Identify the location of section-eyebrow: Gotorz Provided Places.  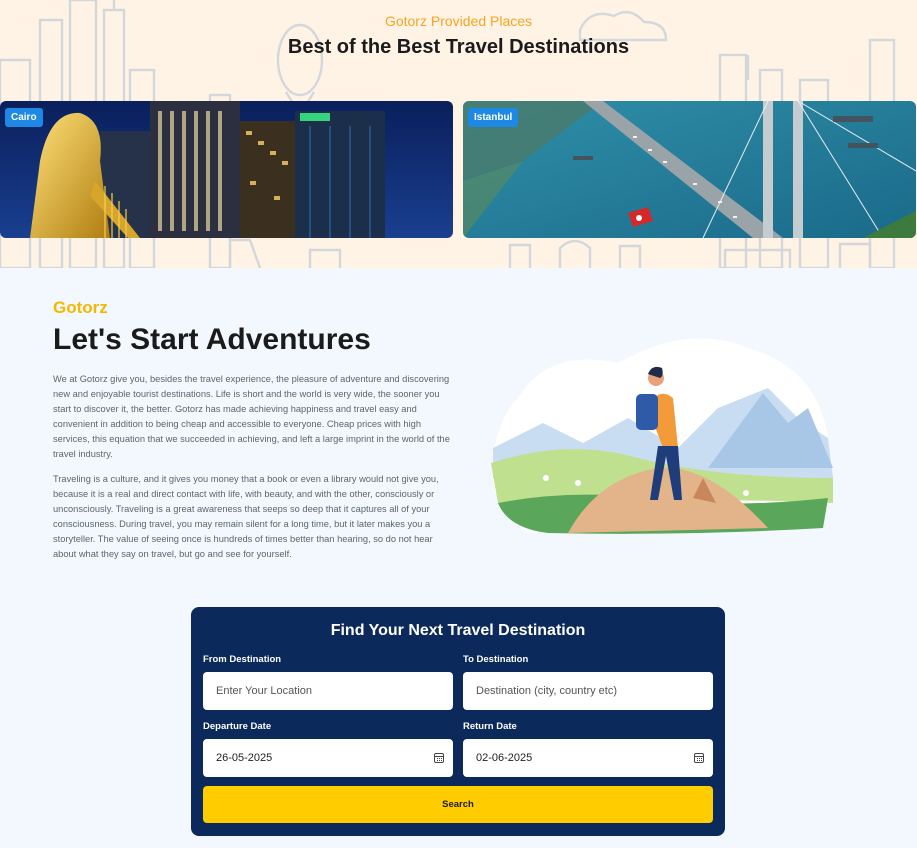
(458, 21).